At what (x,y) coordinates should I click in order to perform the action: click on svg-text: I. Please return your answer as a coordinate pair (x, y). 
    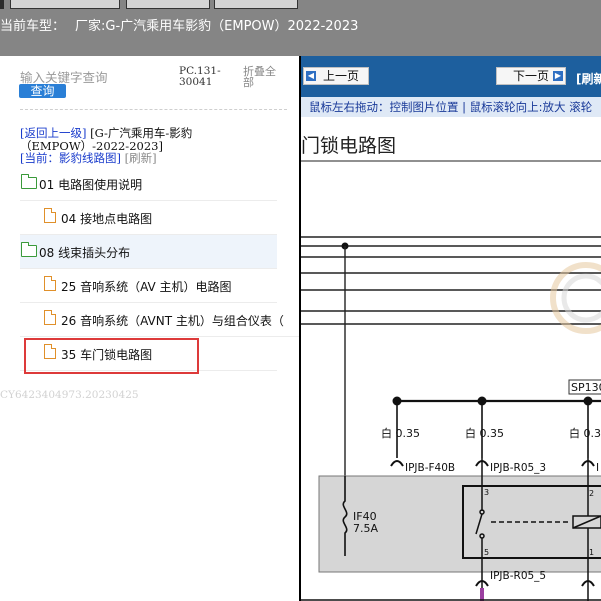
    Looking at the image, I should click on (597, 468).